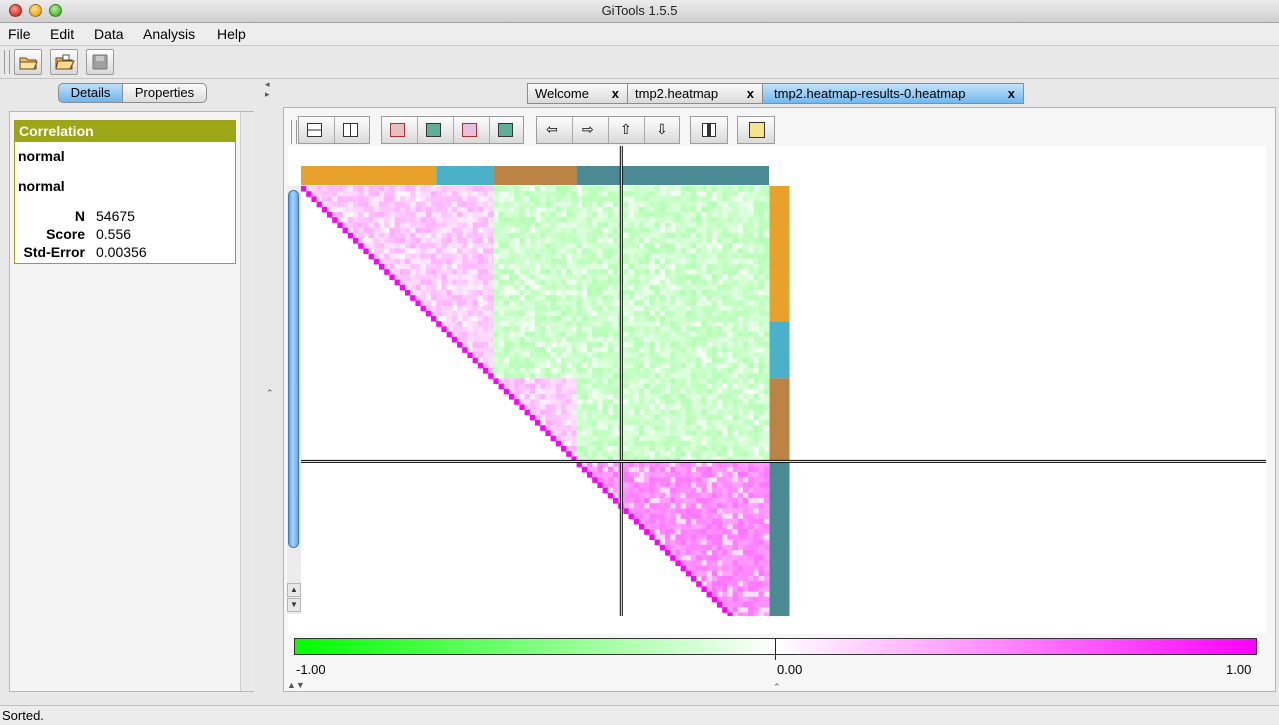 The width and height of the screenshot is (1279, 725). I want to click on color-scale-max-label: 1.00, so click(1239, 669).